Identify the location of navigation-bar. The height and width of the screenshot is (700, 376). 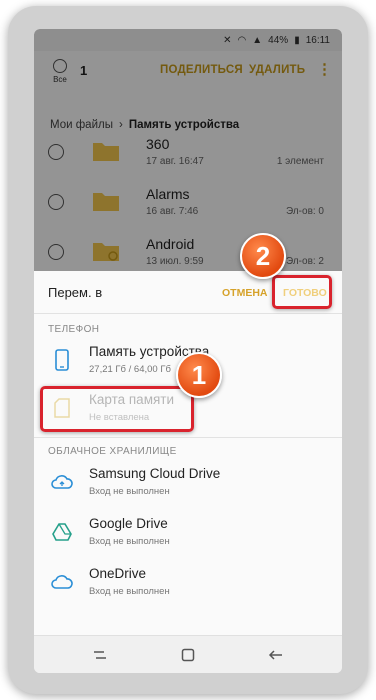
(188, 654).